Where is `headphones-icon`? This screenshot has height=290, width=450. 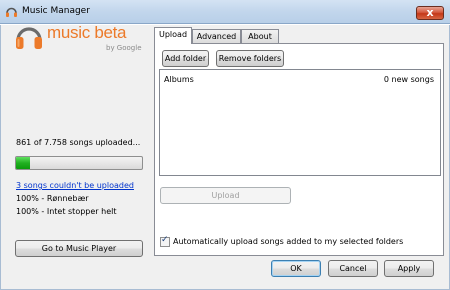 headphones-icon is located at coordinates (11, 12).